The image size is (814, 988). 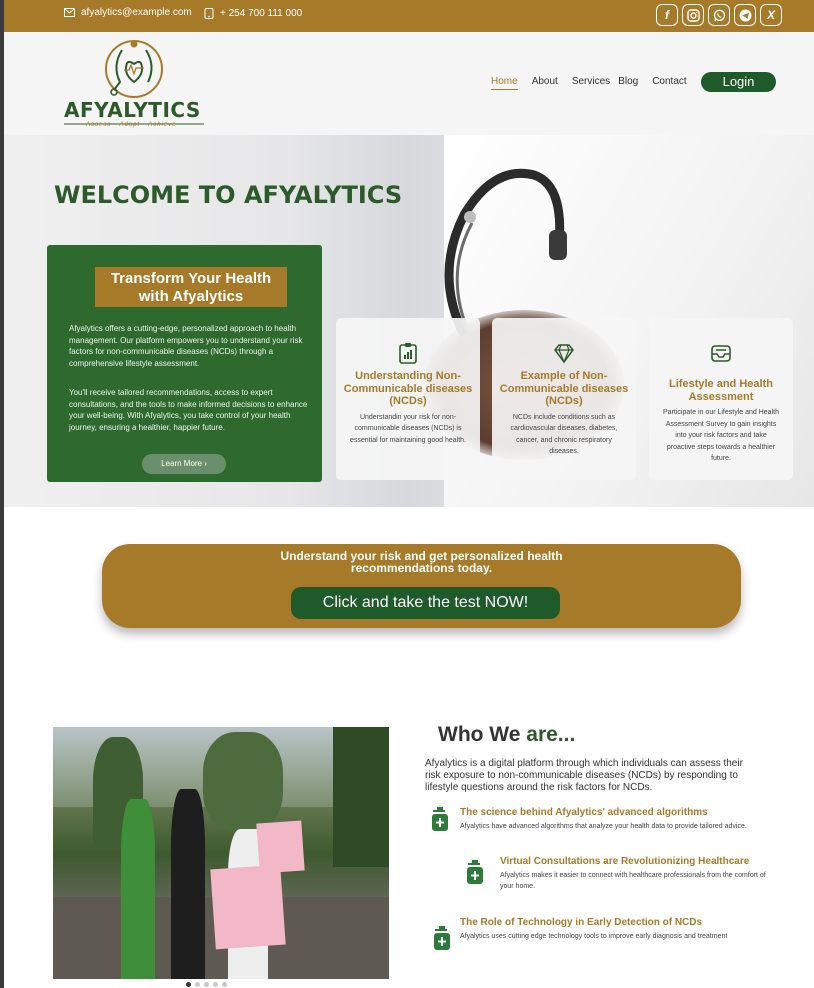 What do you see at coordinates (771, 15) in the screenshot?
I see `x-icon: X` at bounding box center [771, 15].